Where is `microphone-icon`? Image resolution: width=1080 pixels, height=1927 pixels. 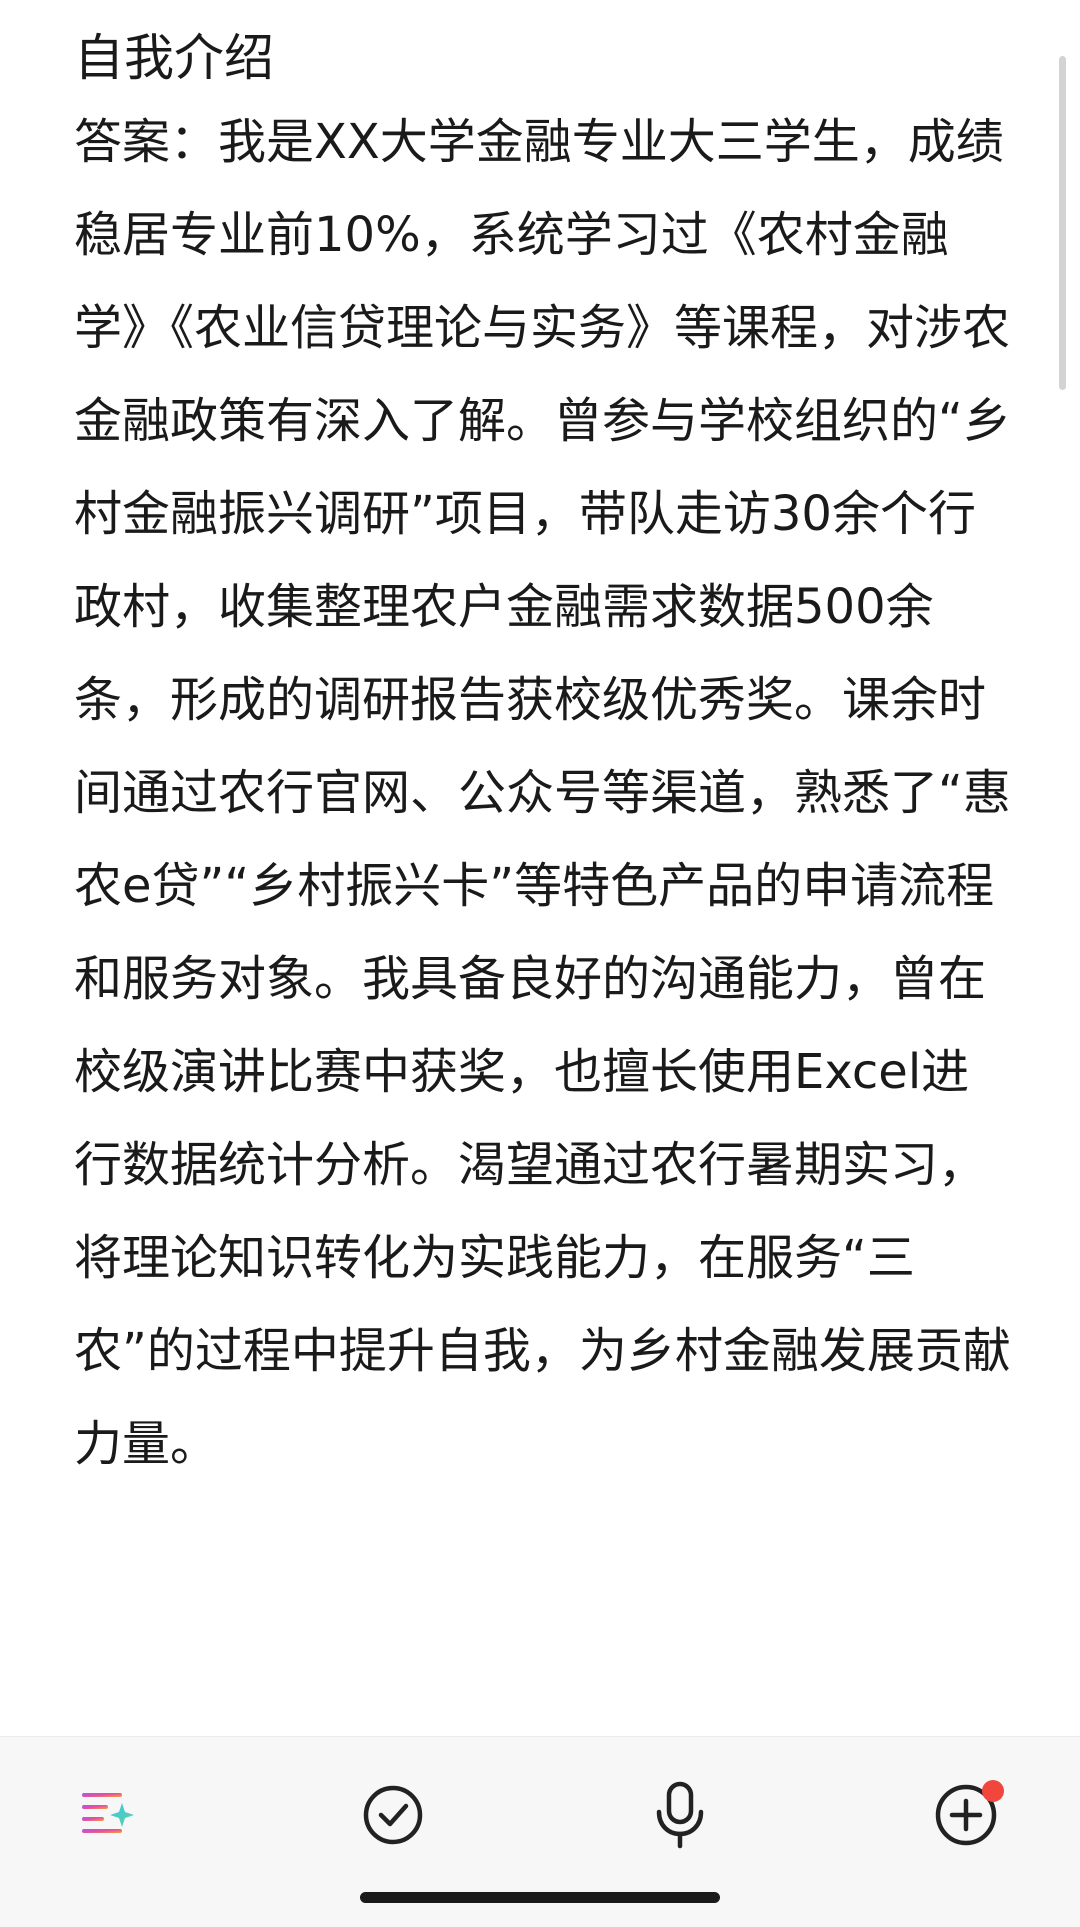 microphone-icon is located at coordinates (680, 1815).